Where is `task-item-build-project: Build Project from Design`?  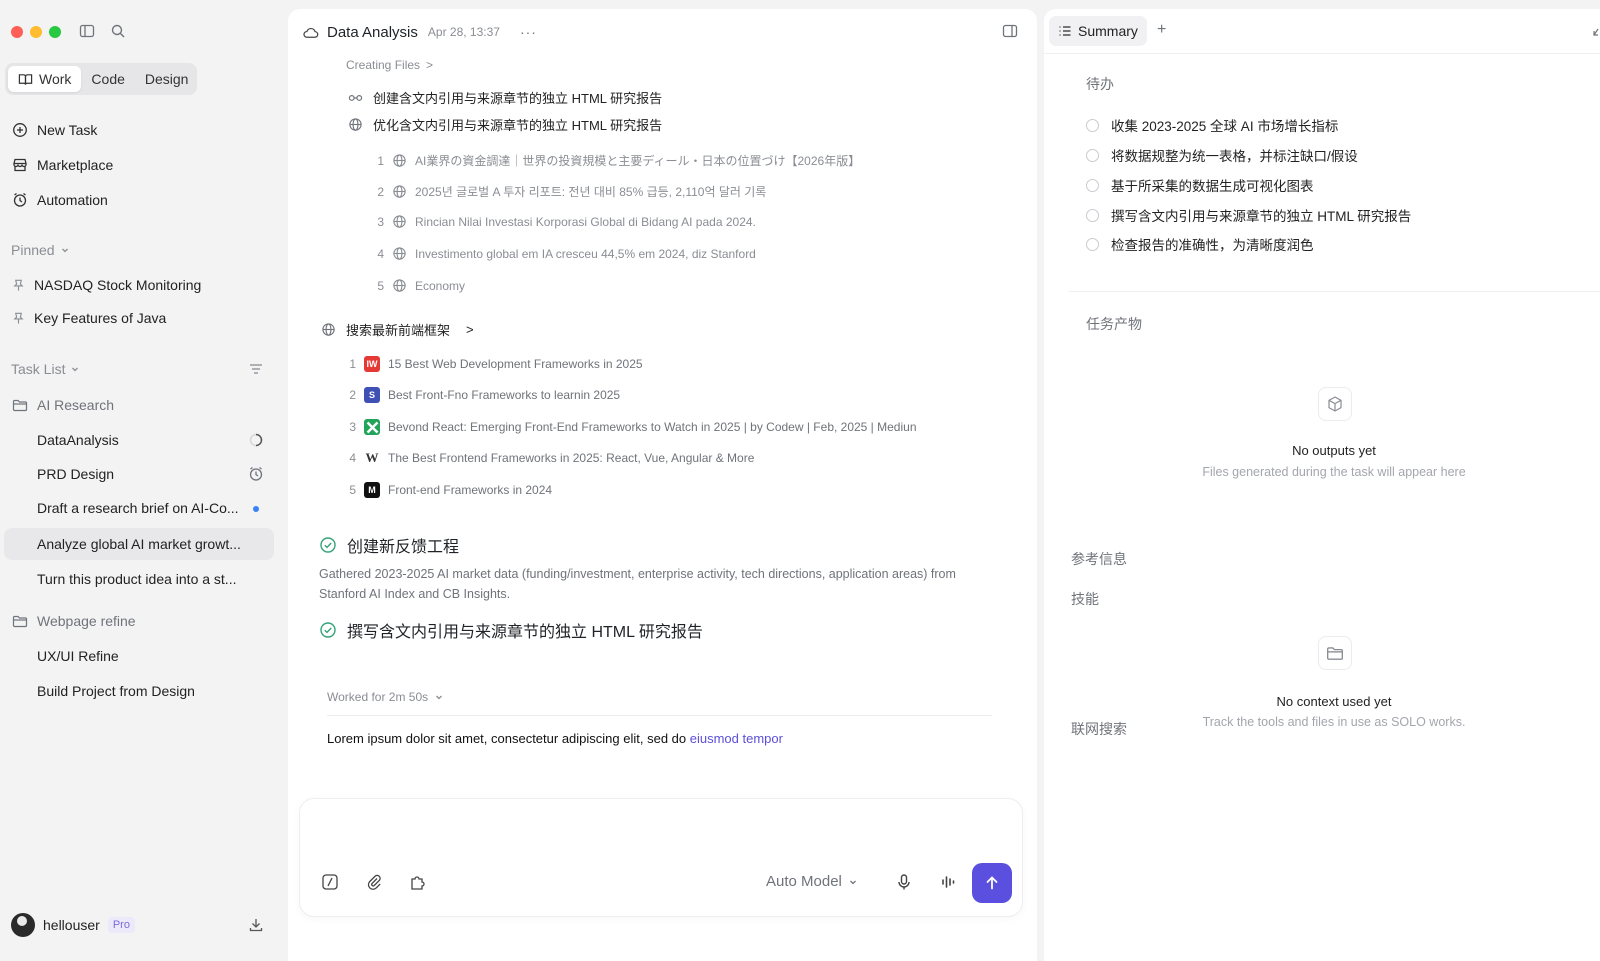
task-item-build-project: Build Project from Design is located at coordinates (139, 691).